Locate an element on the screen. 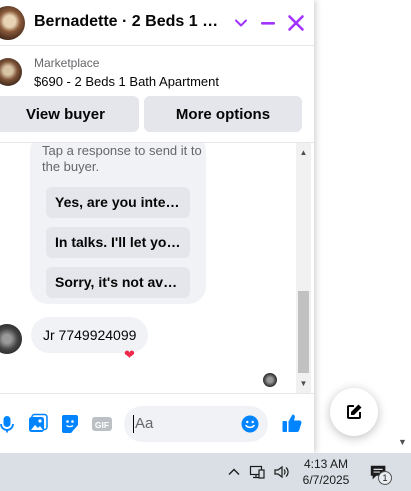  notification-button: 1 is located at coordinates (380, 474).